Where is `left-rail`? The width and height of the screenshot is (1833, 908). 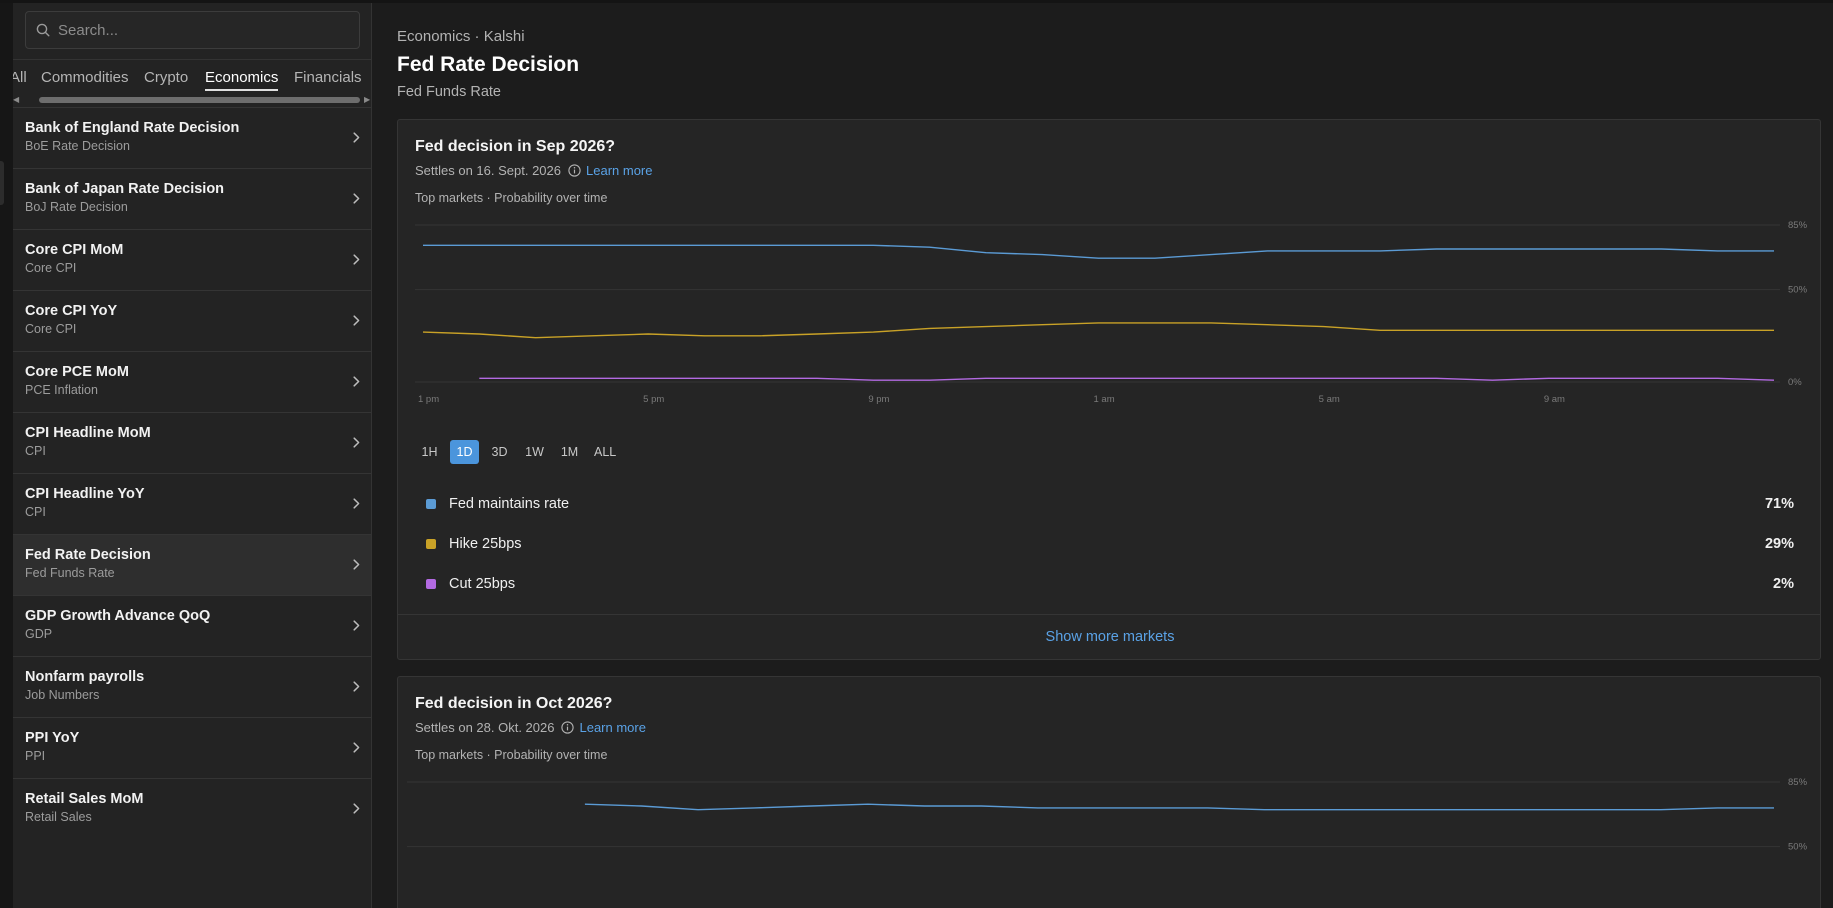 left-rail is located at coordinates (6, 455).